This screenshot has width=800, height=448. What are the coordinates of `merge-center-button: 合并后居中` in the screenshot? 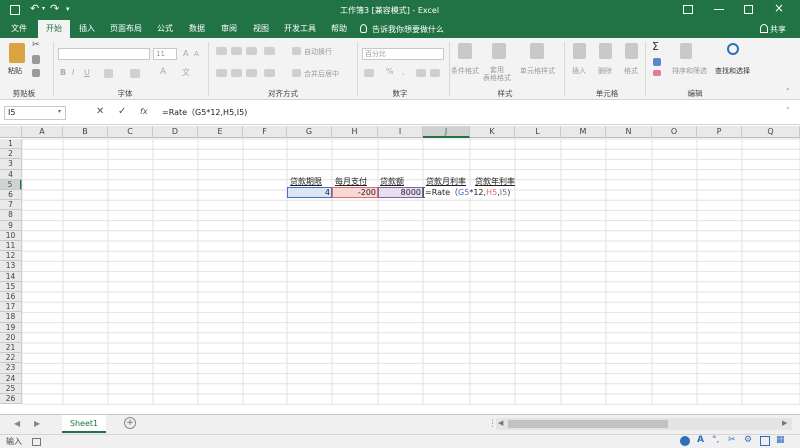 It's located at (321, 74).